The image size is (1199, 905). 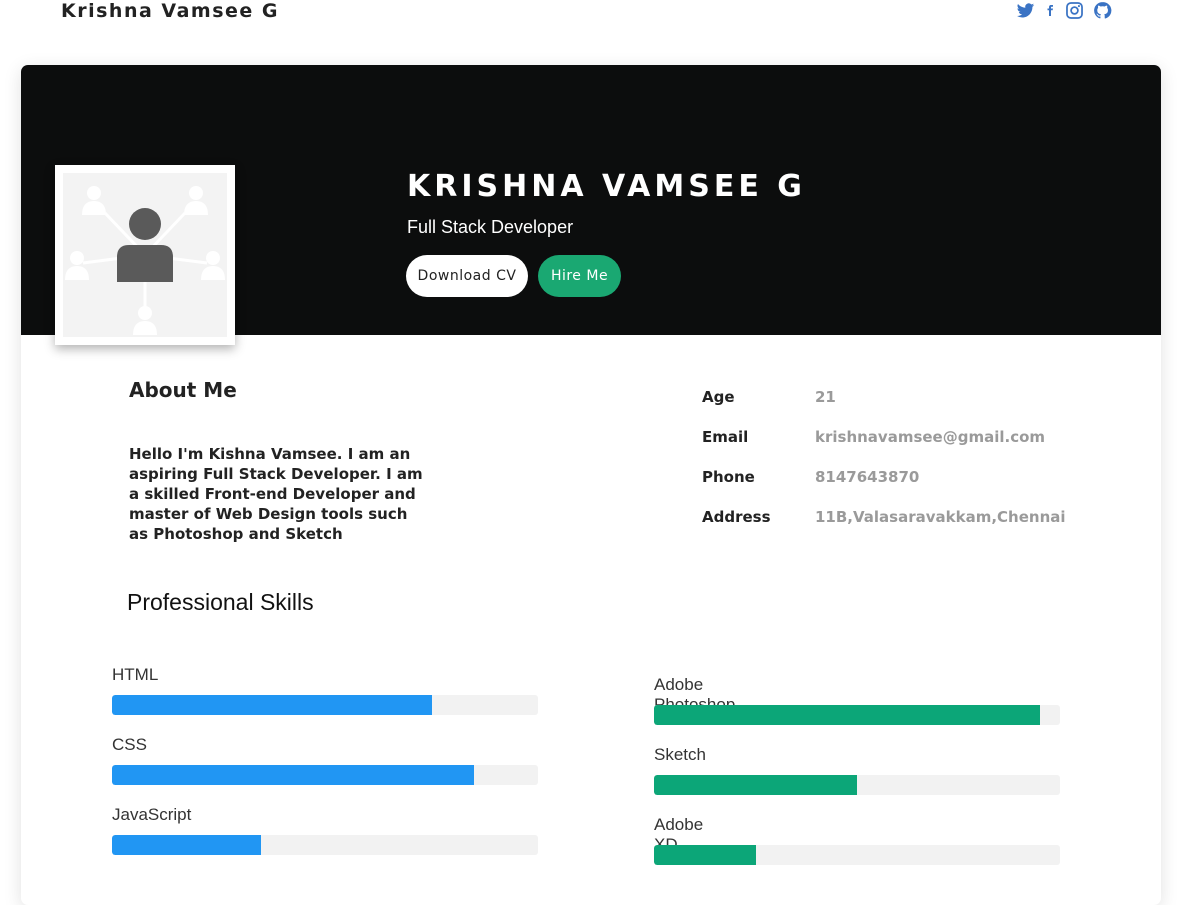 What do you see at coordinates (1102, 10) in the screenshot?
I see `github-icon` at bounding box center [1102, 10].